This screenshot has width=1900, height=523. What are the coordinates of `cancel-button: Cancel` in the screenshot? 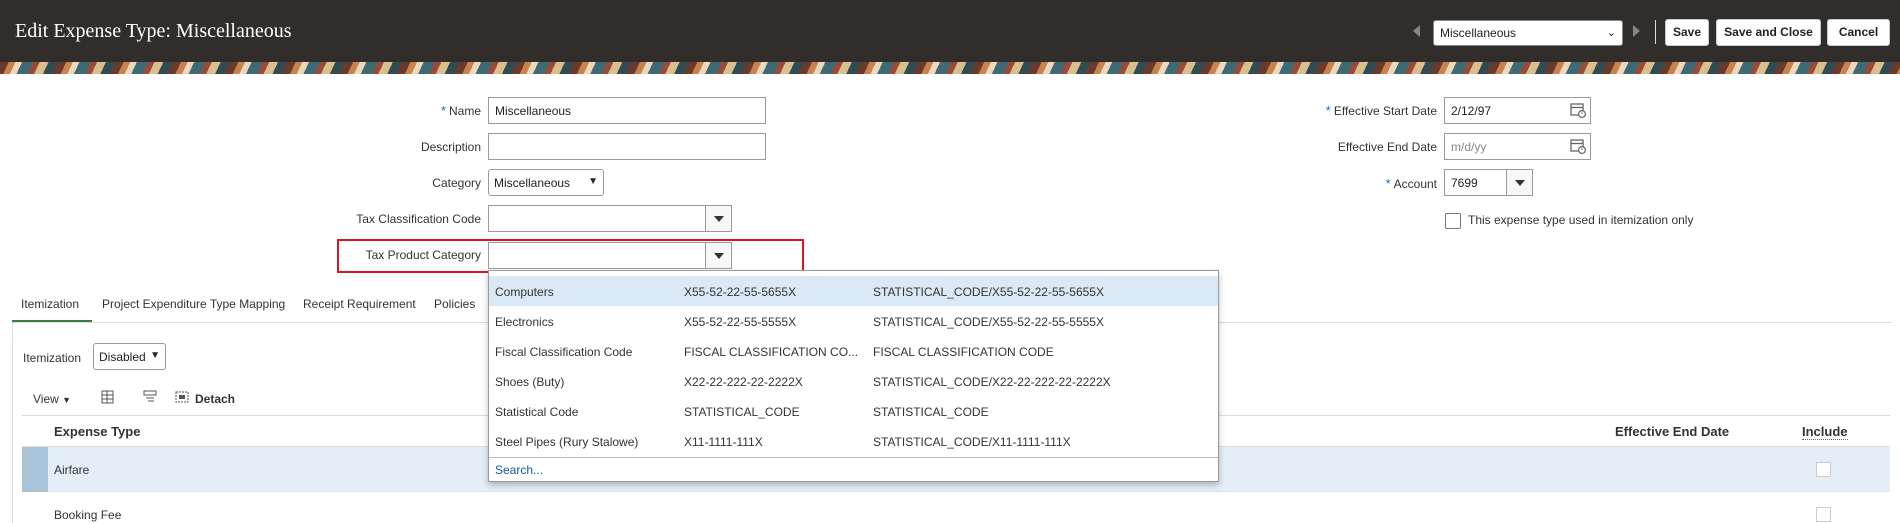 It's located at (1858, 32).